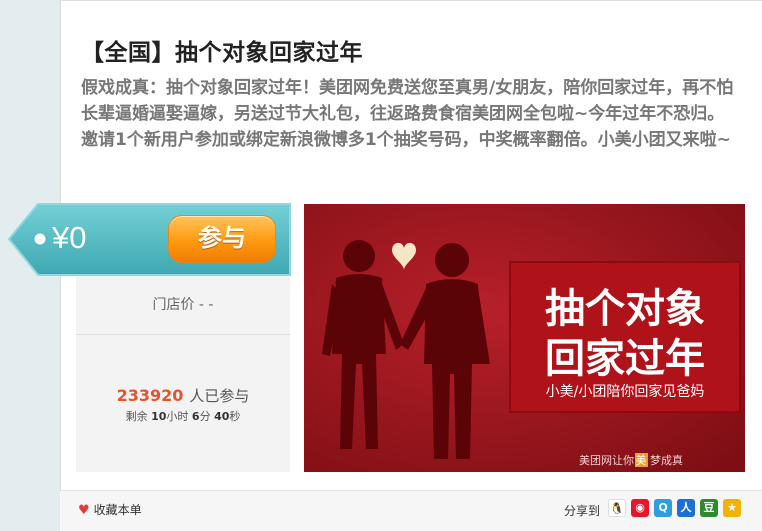 The width and height of the screenshot is (762, 531). Describe the element at coordinates (625, 309) in the screenshot. I see `banner-headline-1: 抽个对象` at that location.